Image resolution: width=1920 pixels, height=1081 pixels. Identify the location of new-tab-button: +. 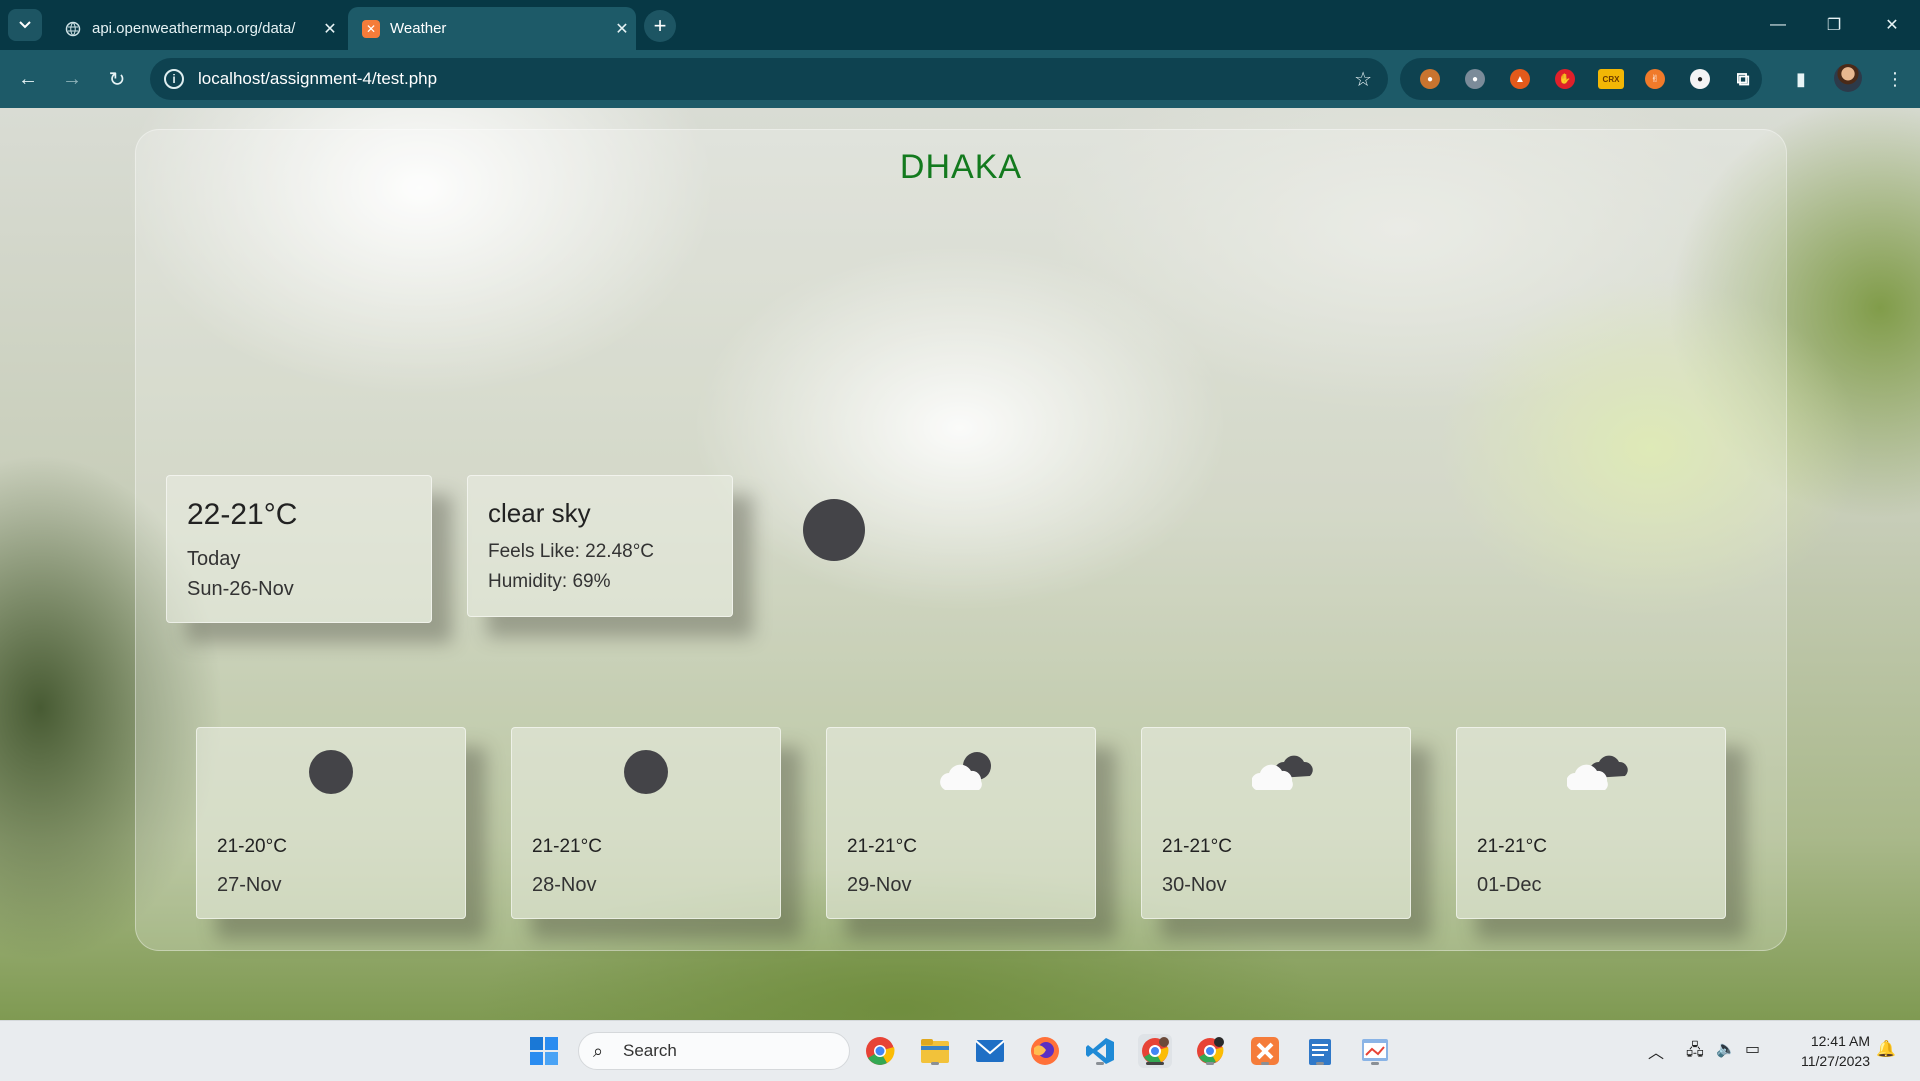
(660, 26).